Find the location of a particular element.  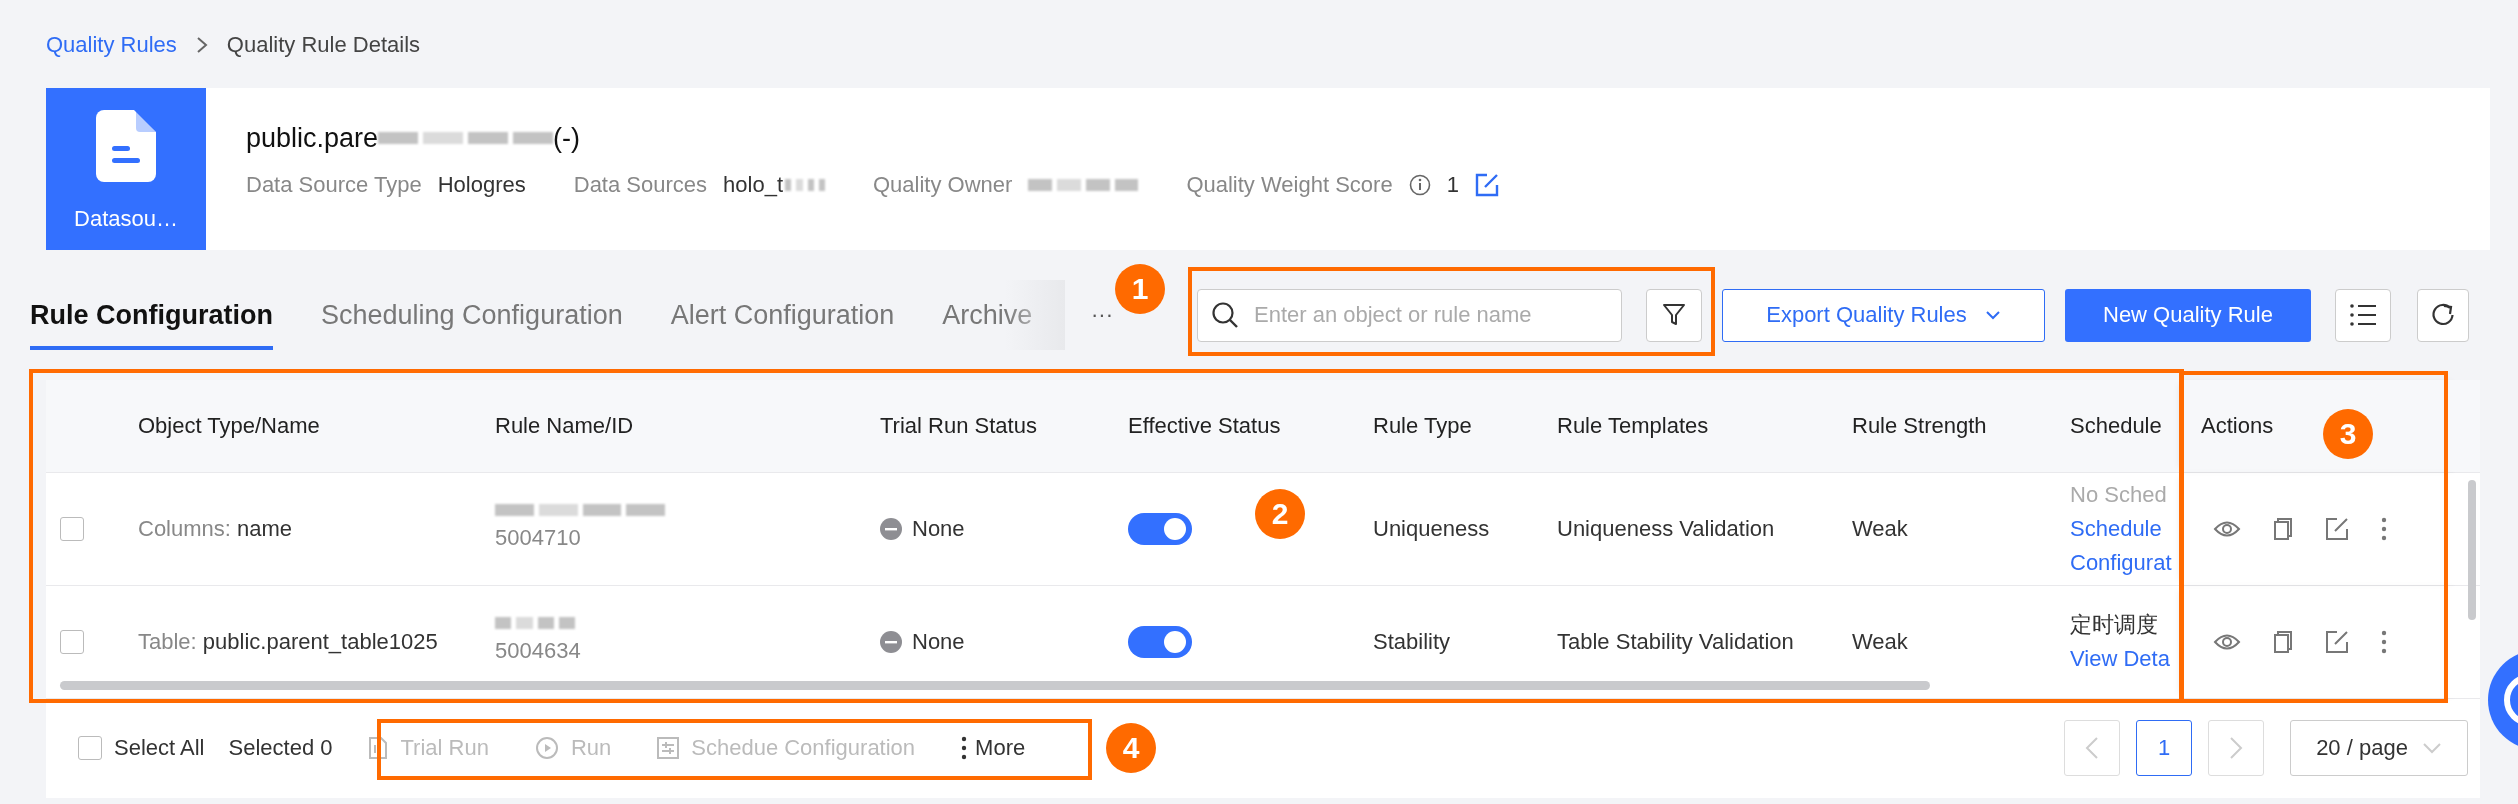

rule-id: 5004634 is located at coordinates (538, 651).